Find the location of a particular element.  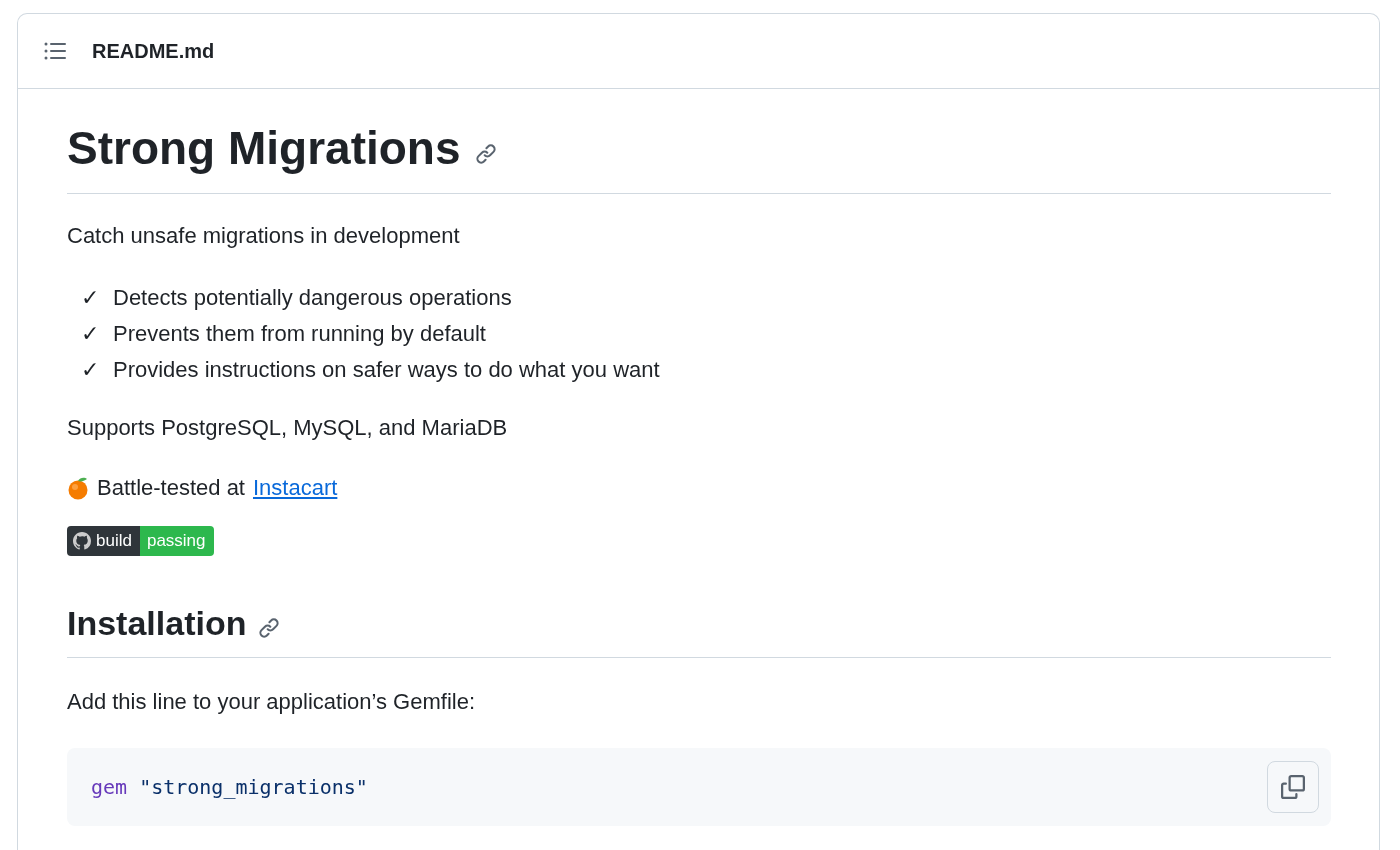

tagline: Catch unsafe migrations in development is located at coordinates (264, 236).